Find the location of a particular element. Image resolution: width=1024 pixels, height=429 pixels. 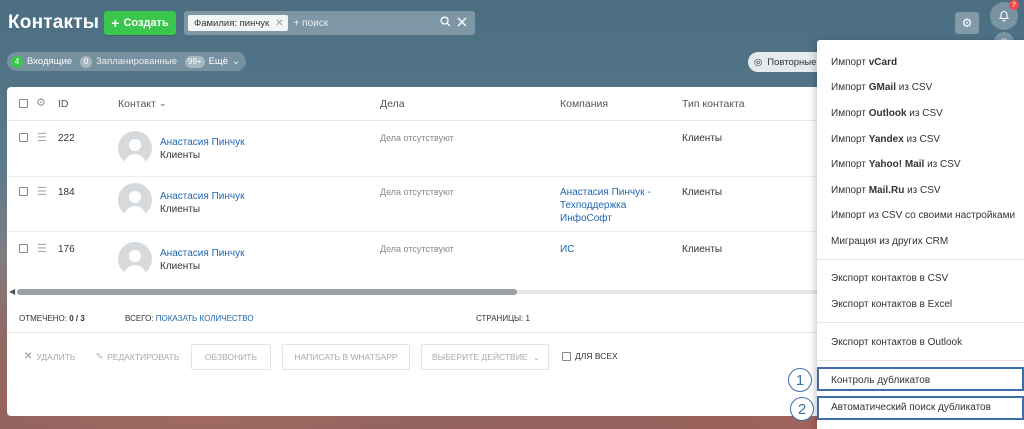

choose-action-label: Выберите действие is located at coordinates (480, 357).